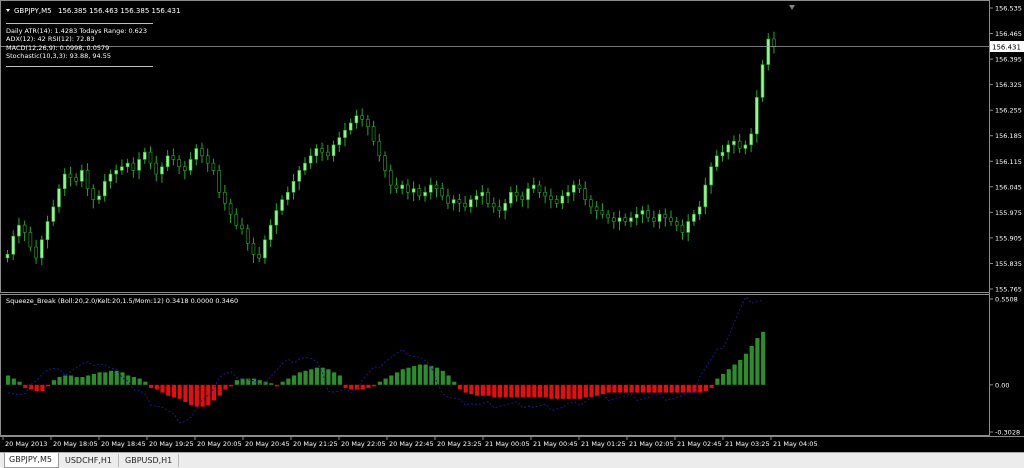 The image size is (1024, 468). I want to click on price-tick-label: 156.115, so click(1008, 162).